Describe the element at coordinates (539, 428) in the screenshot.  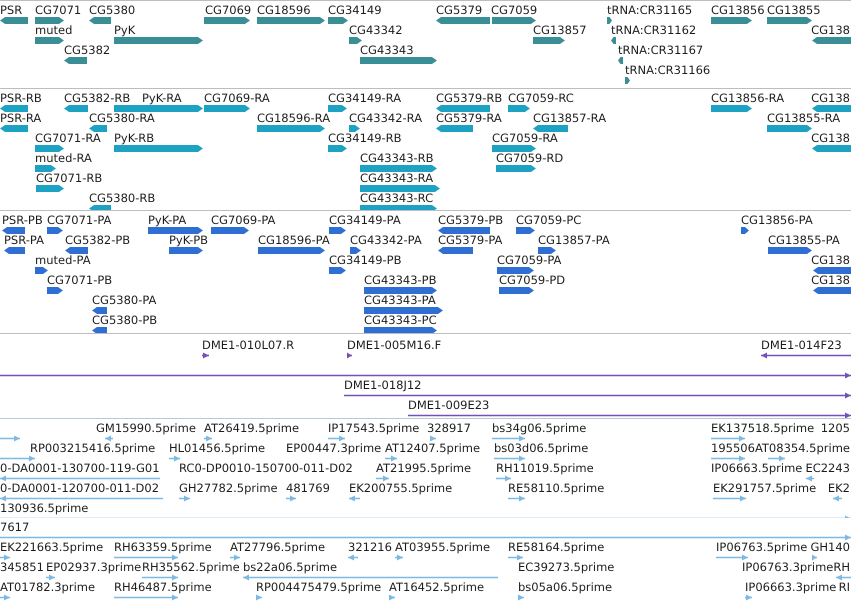
I see `feature-label: bs34g06.5prime` at that location.